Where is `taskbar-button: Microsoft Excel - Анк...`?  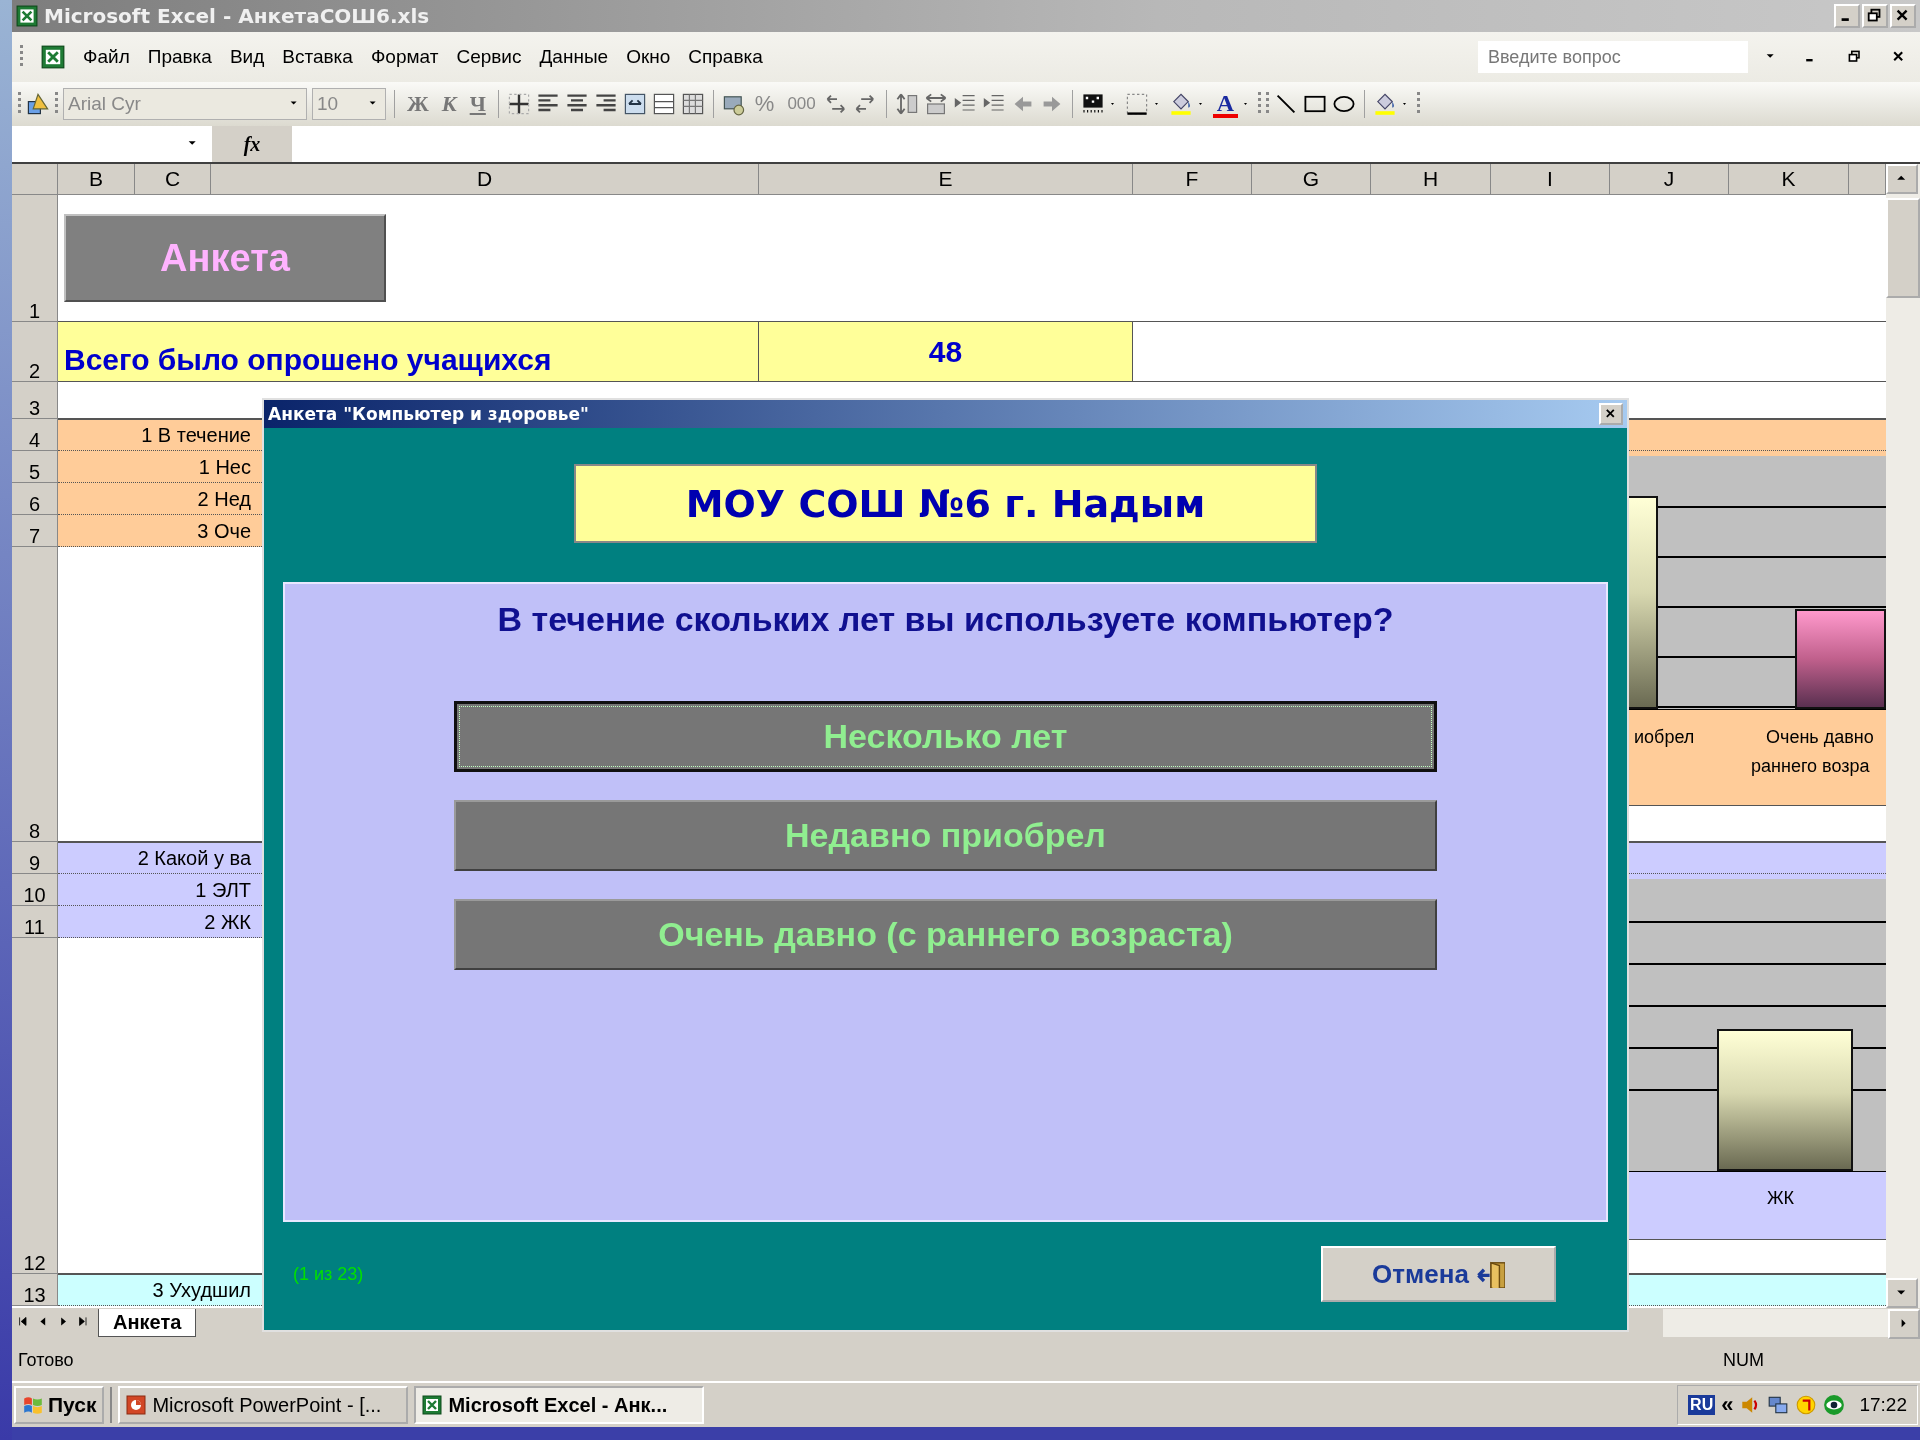 taskbar-button: Microsoft Excel - Анк... is located at coordinates (559, 1405).